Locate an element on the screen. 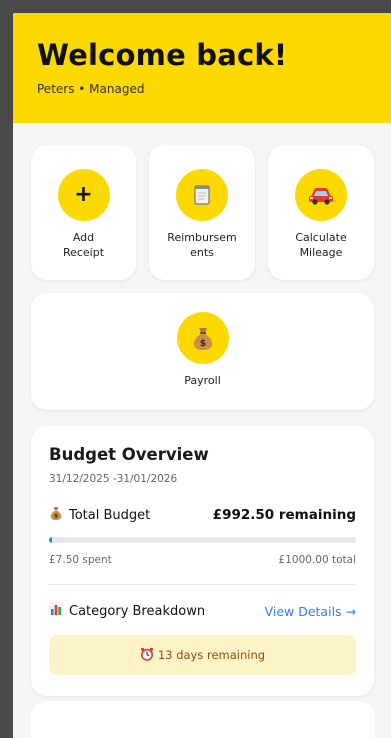  budget-progress-bar is located at coordinates (202, 540).